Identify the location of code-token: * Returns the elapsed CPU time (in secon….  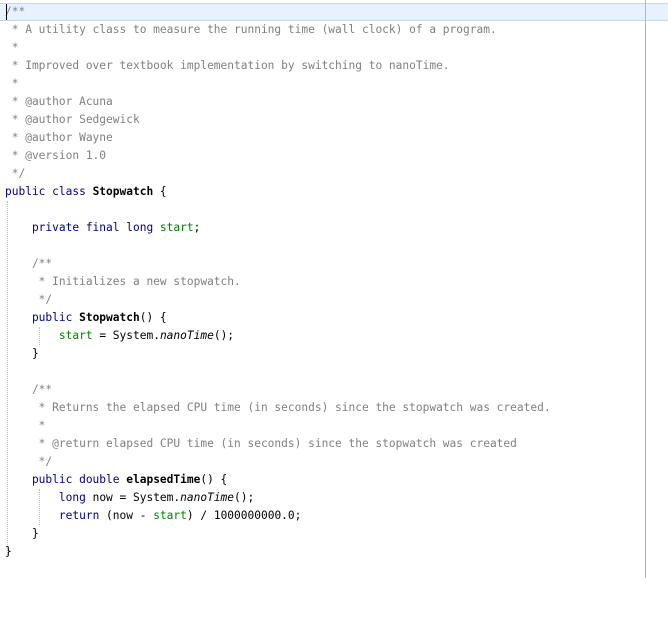
(278, 407).